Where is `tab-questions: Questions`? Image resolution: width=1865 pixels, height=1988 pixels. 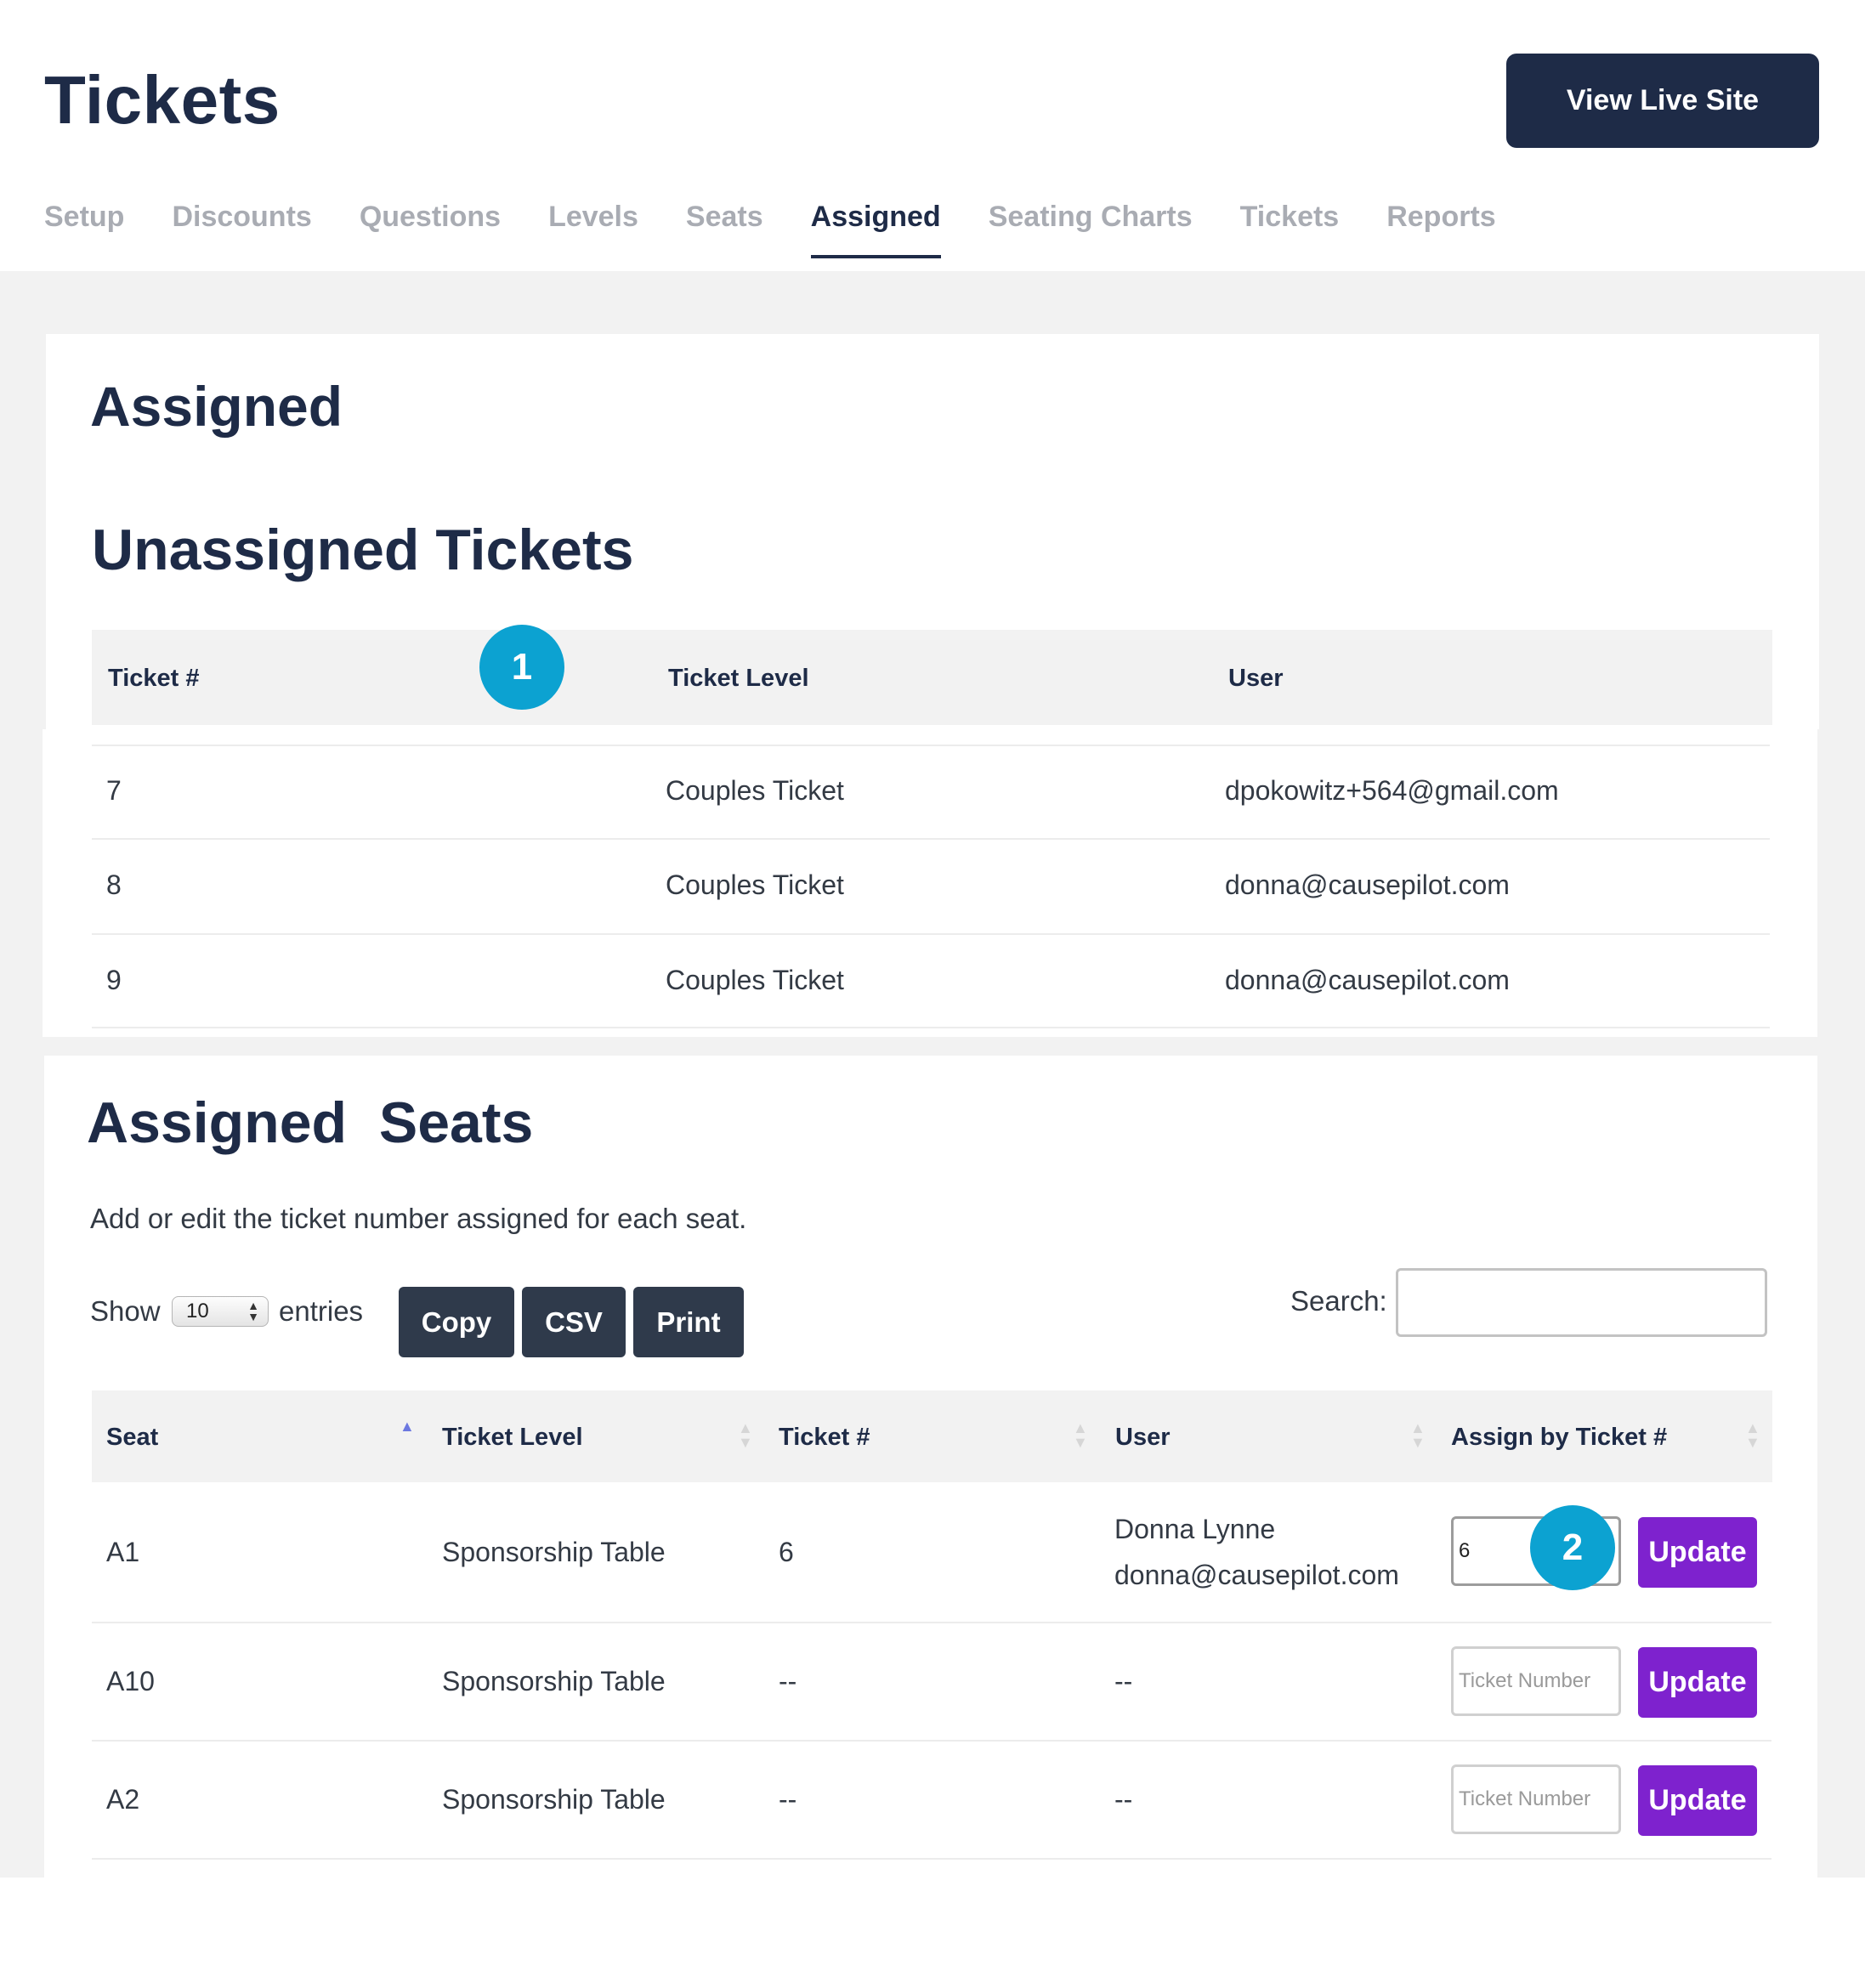 tab-questions: Questions is located at coordinates (431, 229).